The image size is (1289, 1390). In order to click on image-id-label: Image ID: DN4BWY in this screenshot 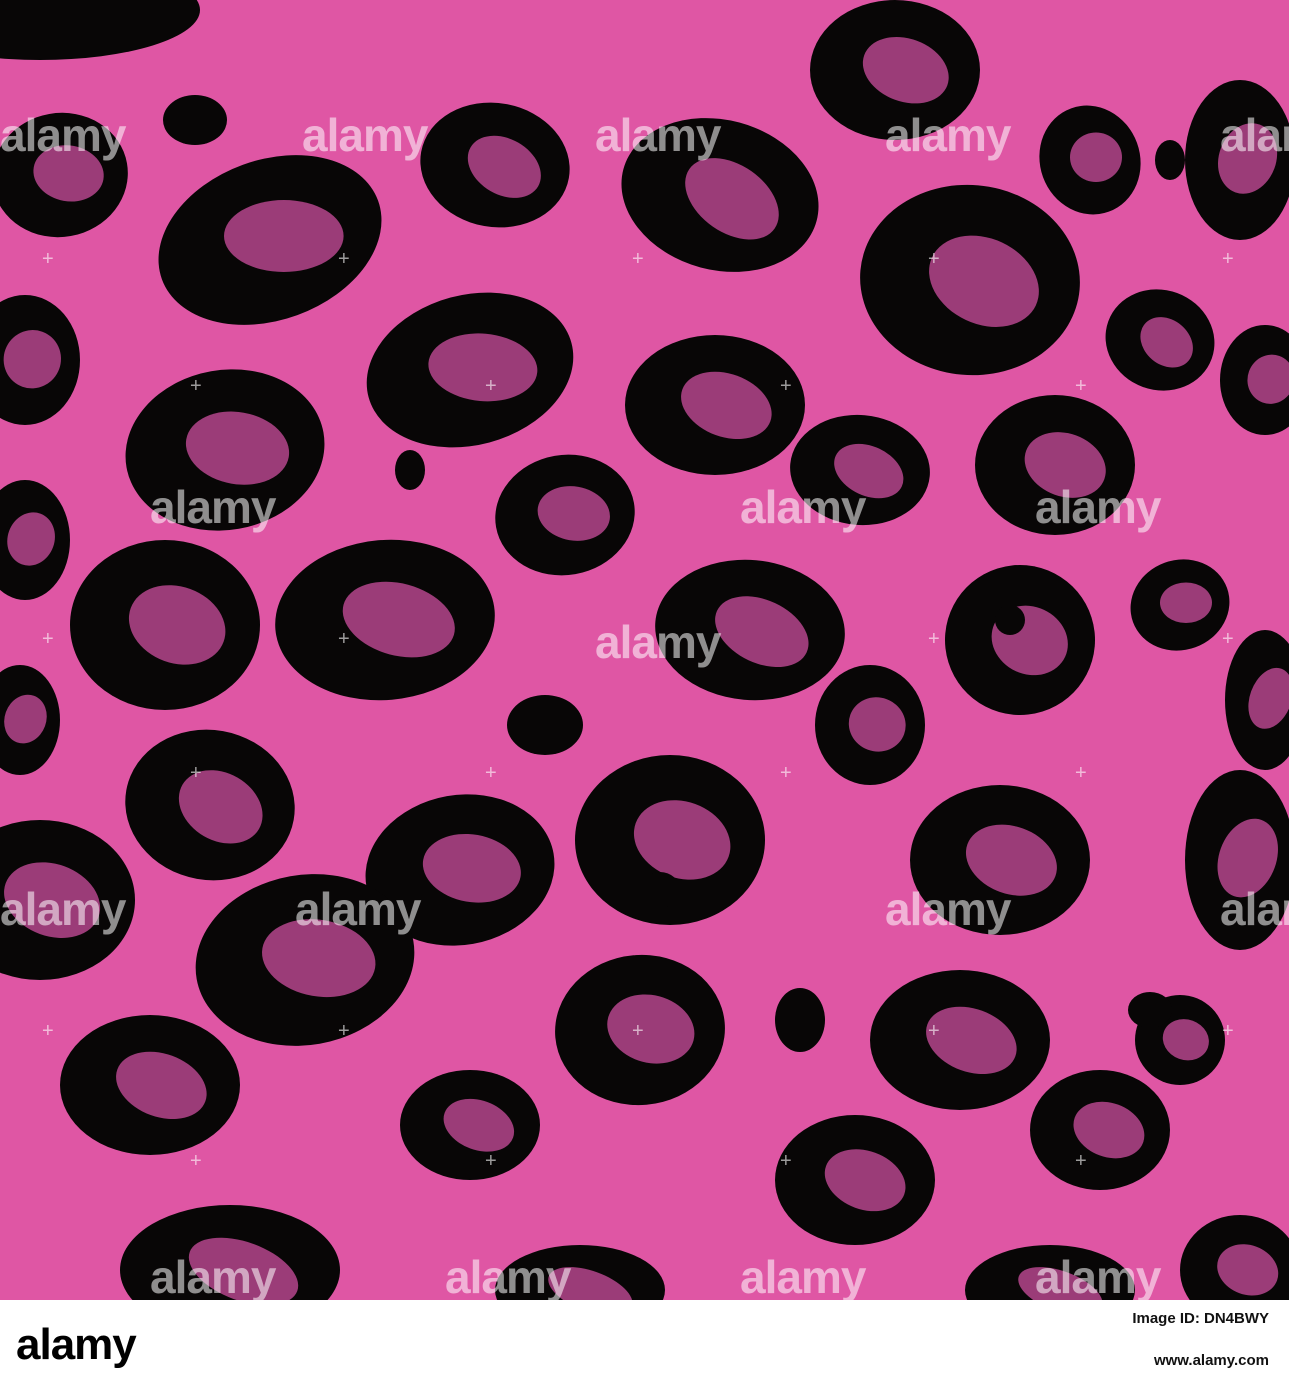, I will do `click(1200, 1318)`.